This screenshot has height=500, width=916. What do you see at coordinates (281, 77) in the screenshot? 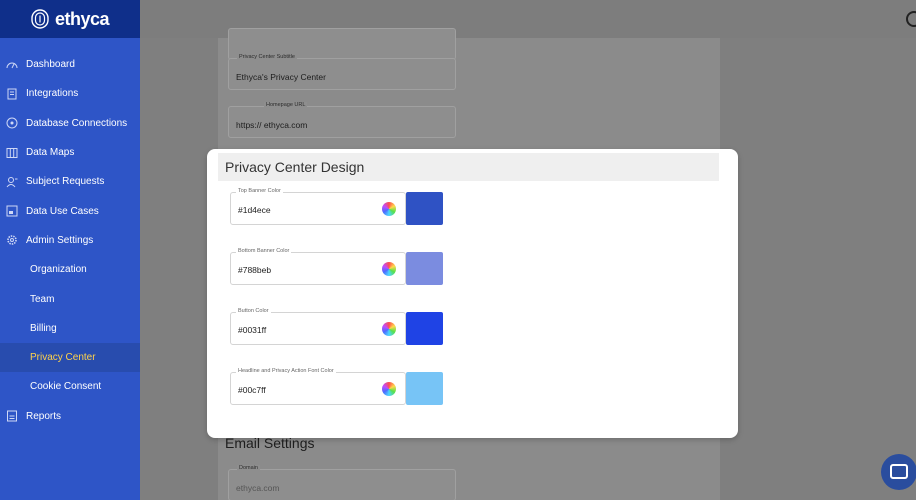
I see `subtitle-value: Ethyca's Privacy Center` at bounding box center [281, 77].